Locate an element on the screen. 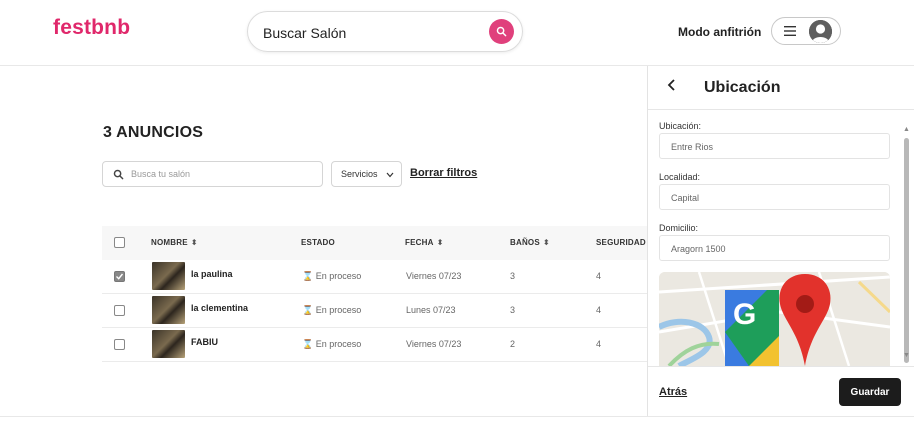 Image resolution: width=914 pixels, height=425 pixels. column-baths: BAÑOS ⬍ is located at coordinates (530, 242).